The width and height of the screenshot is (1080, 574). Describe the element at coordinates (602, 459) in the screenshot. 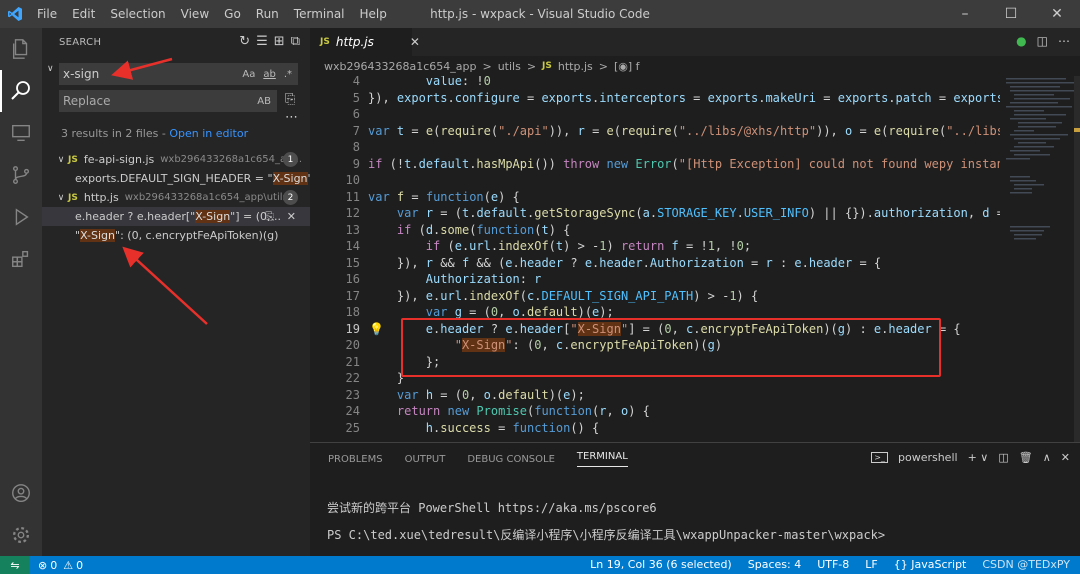

I see `tab-terminal: TERMINAL` at that location.